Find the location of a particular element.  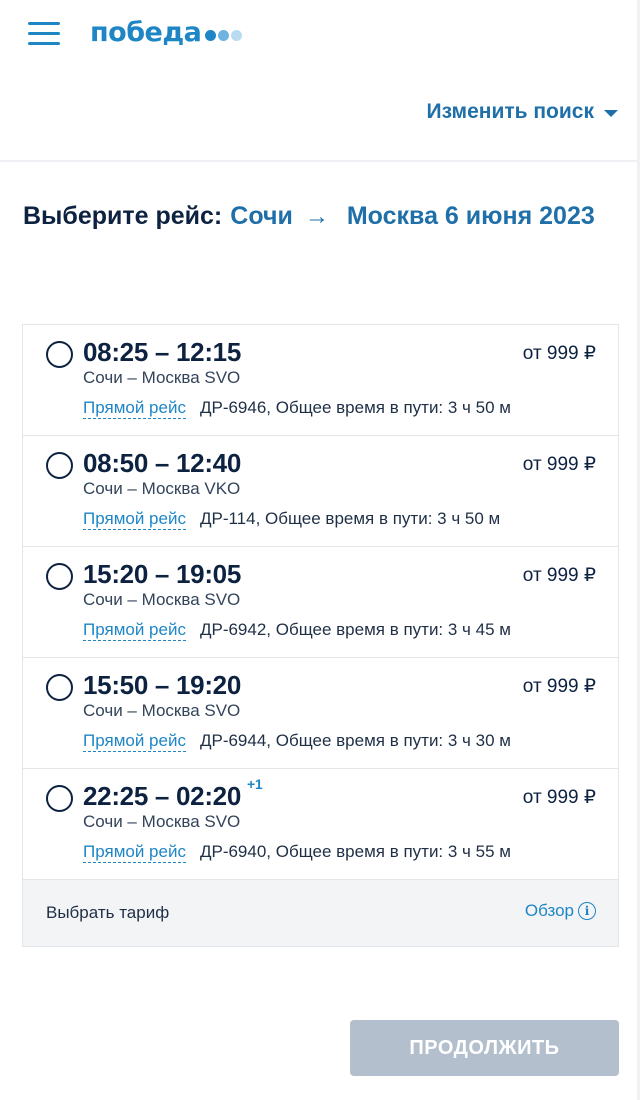

flight-times-text: 15:50 – 19:20 is located at coordinates (162, 685).